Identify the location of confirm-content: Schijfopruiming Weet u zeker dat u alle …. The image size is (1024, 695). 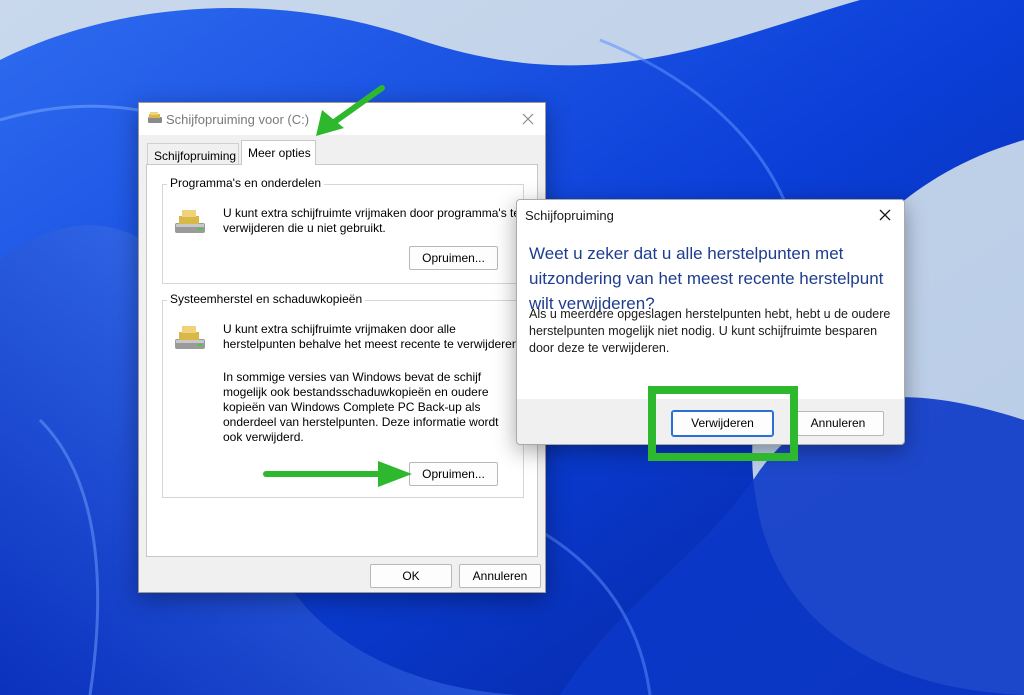
(710, 299).